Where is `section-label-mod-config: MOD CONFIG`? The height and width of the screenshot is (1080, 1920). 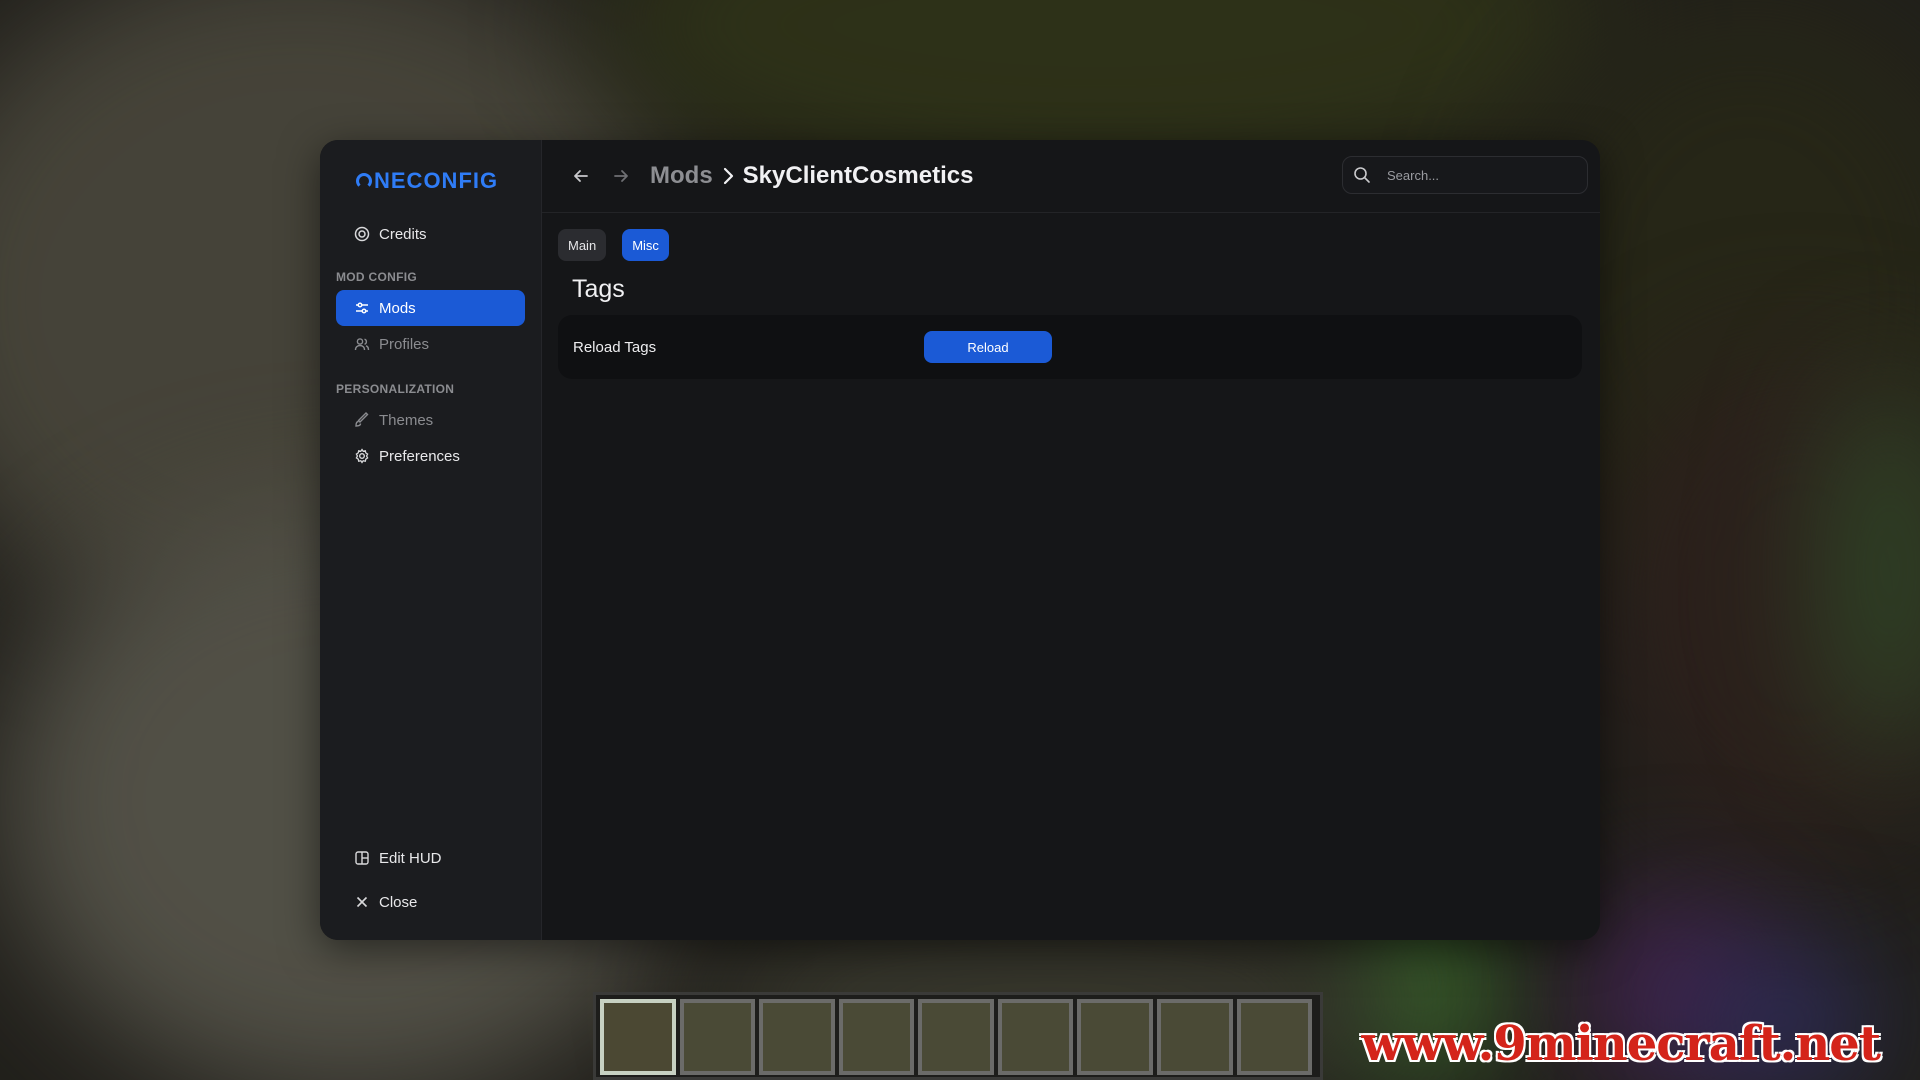
section-label-mod-config: MOD CONFIG is located at coordinates (376, 277).